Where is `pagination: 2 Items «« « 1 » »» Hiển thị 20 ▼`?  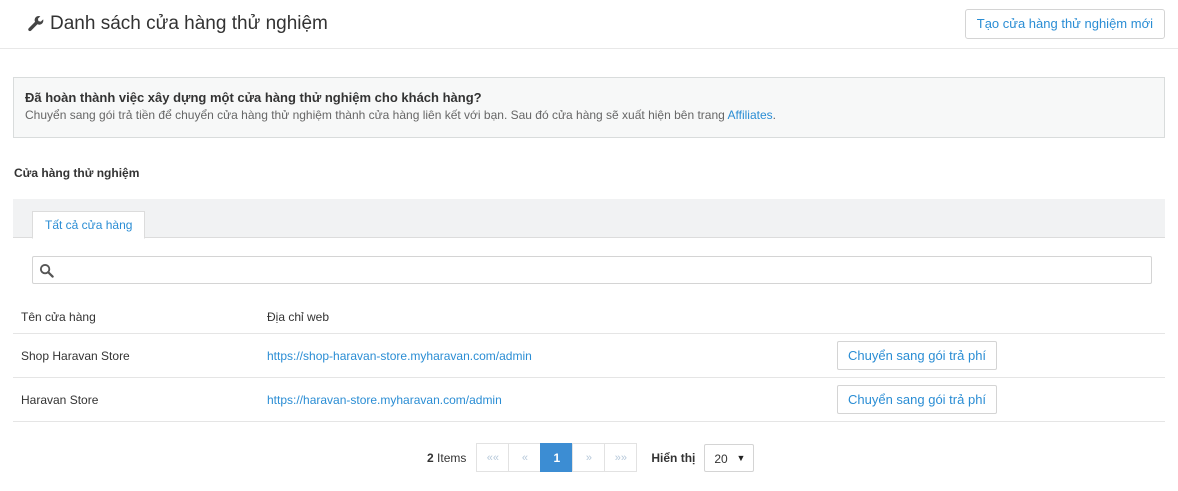
pagination: 2 Items «« « 1 » »» Hiển thị 20 ▼ is located at coordinates (591, 457).